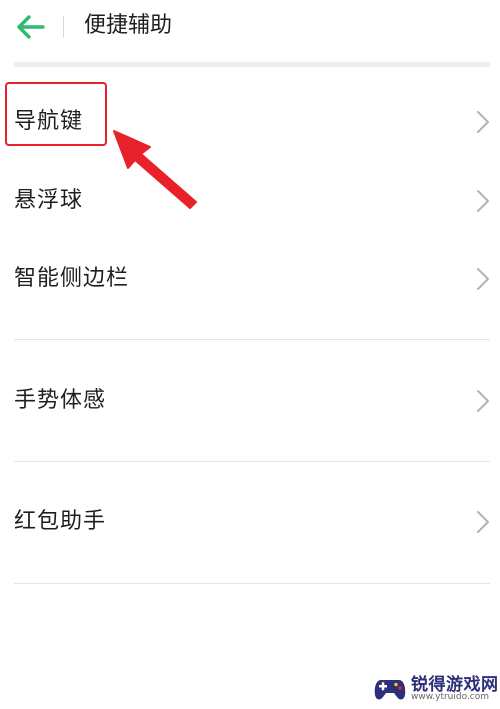 Image resolution: width=500 pixels, height=709 pixels. I want to click on back-button, so click(31, 27).